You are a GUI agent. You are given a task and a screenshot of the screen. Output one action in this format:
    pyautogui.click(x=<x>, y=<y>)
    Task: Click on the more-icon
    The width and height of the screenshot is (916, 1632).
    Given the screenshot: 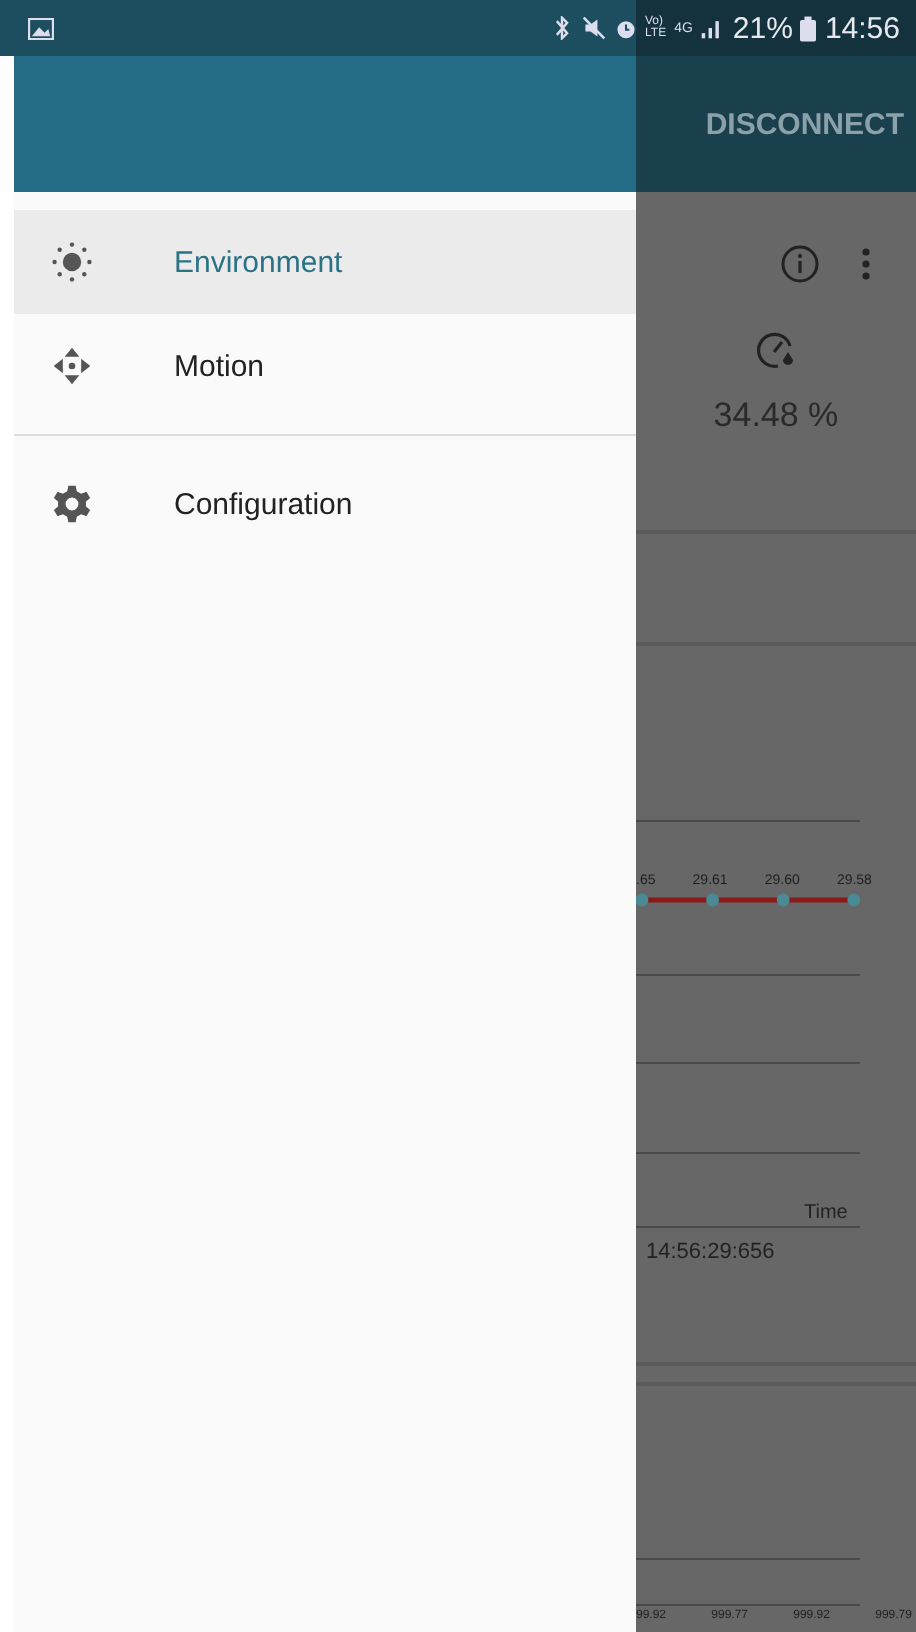 What is the action you would take?
    pyautogui.click(x=866, y=264)
    